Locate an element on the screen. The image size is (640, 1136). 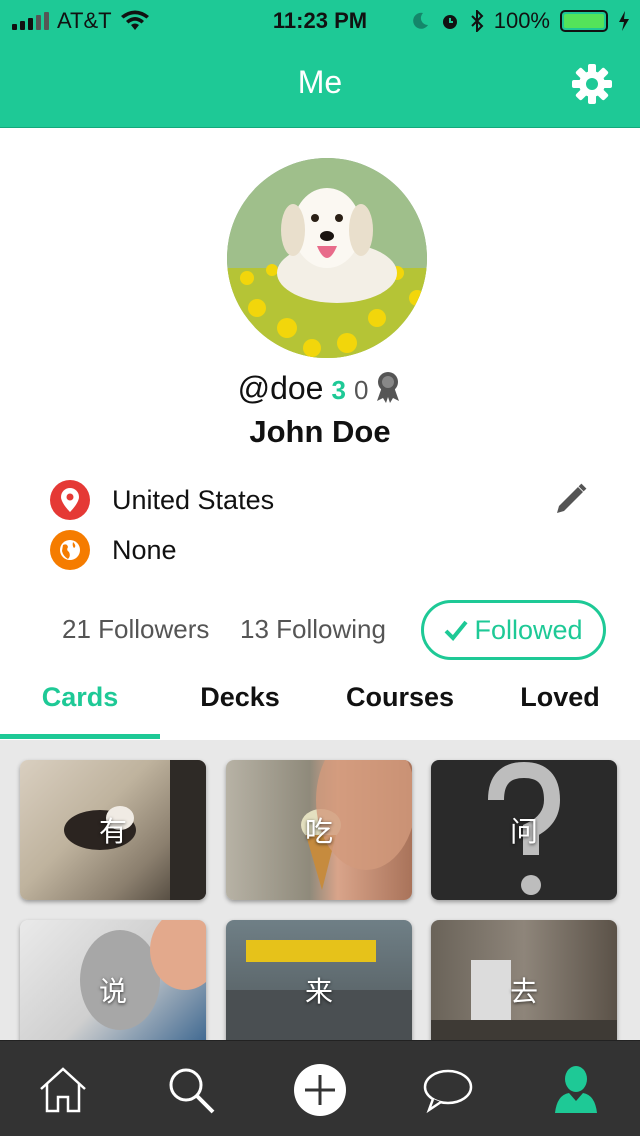
profile-tabs: Cards Decks Courses Loved is located at coordinates (320, 705).